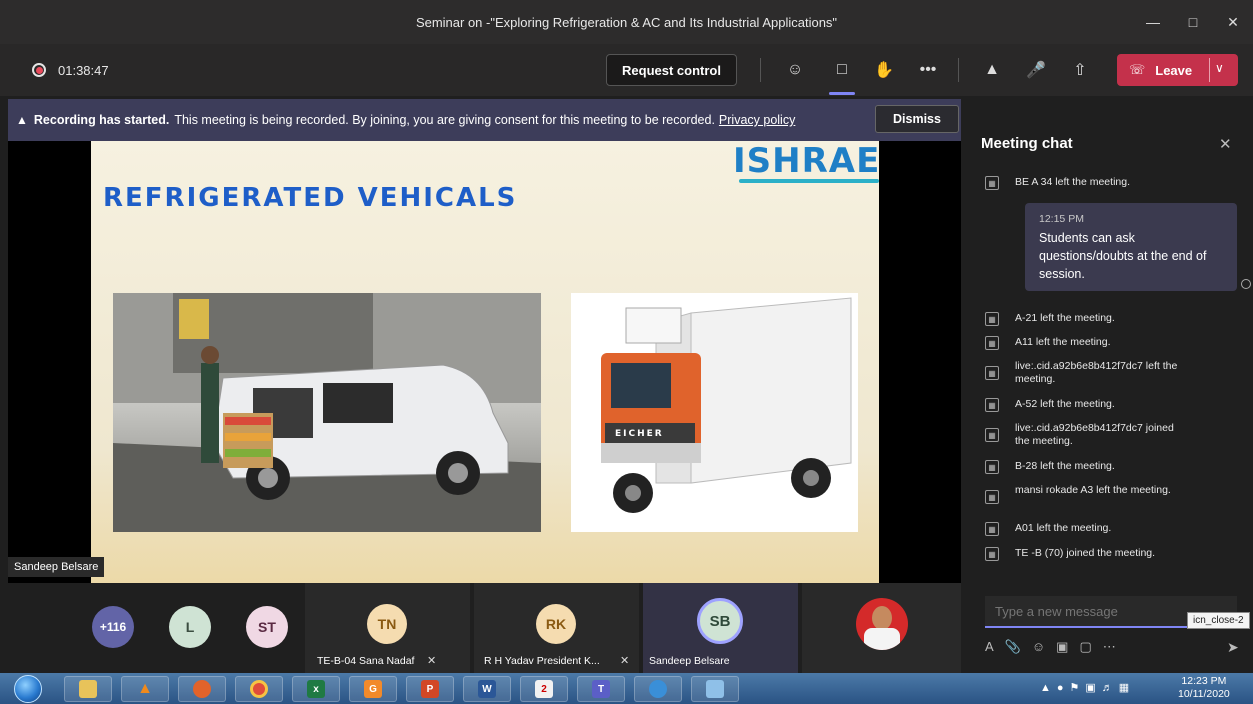  I want to click on participant-tile: TN TE-B-04 Sana Nadaf ✕, so click(387, 628).